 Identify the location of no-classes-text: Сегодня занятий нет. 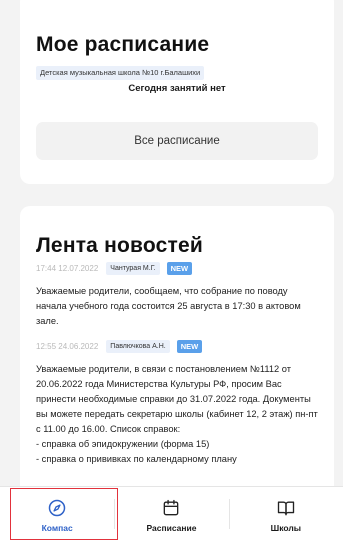
(177, 88).